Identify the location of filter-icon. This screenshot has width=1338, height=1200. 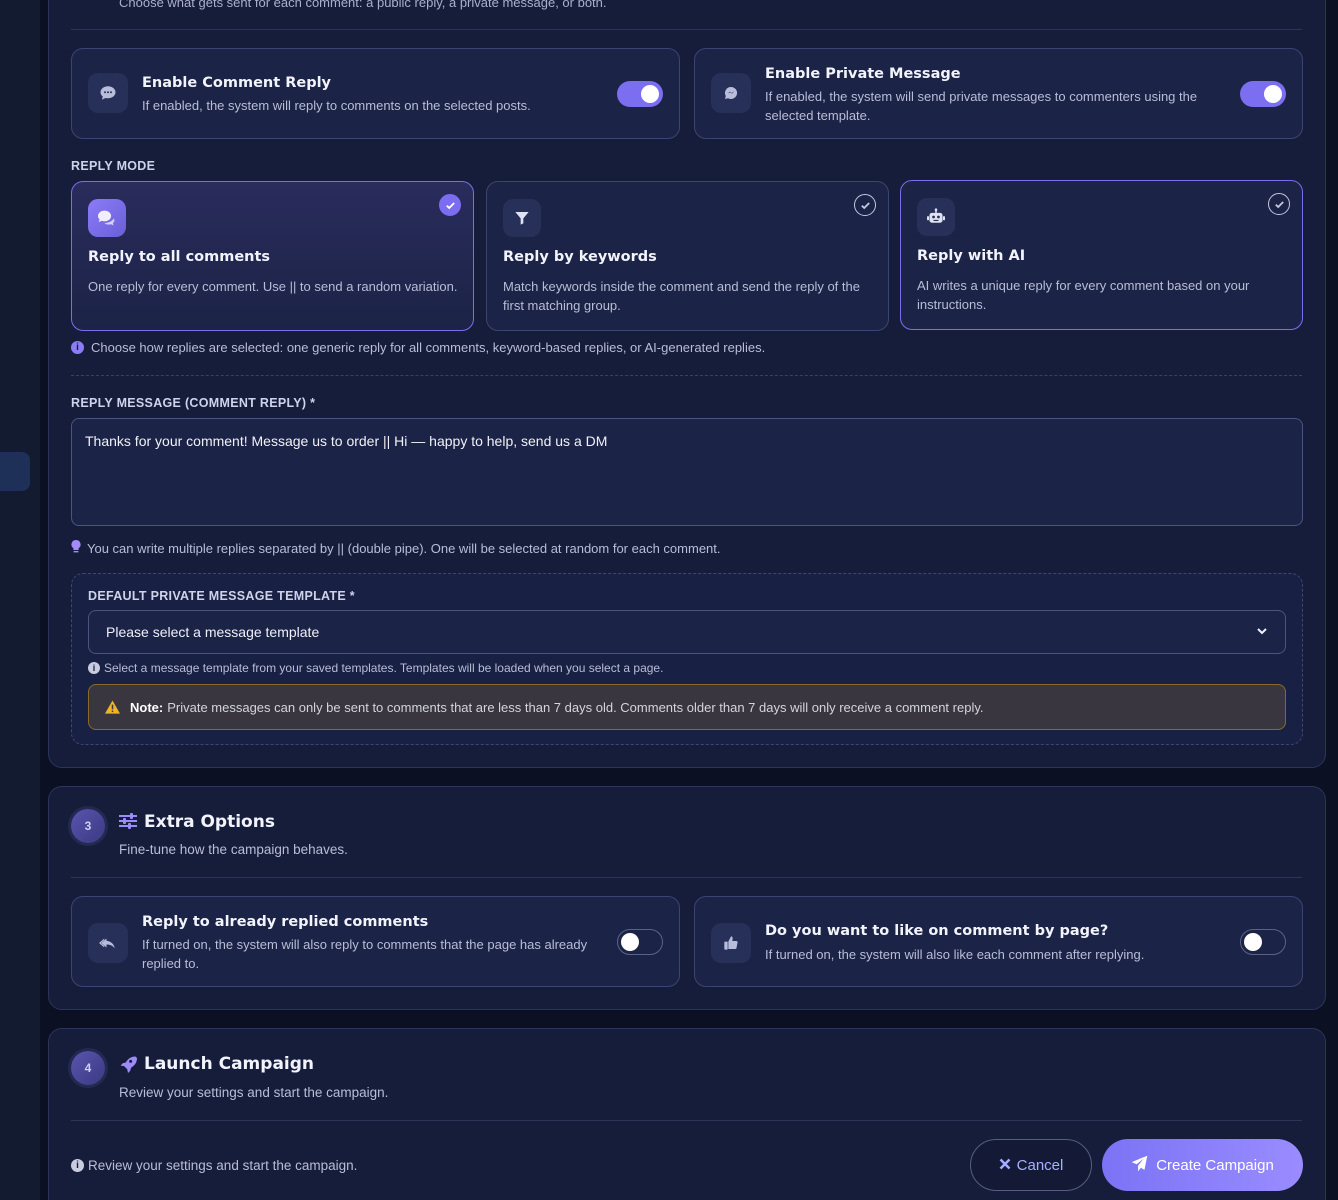
(522, 218).